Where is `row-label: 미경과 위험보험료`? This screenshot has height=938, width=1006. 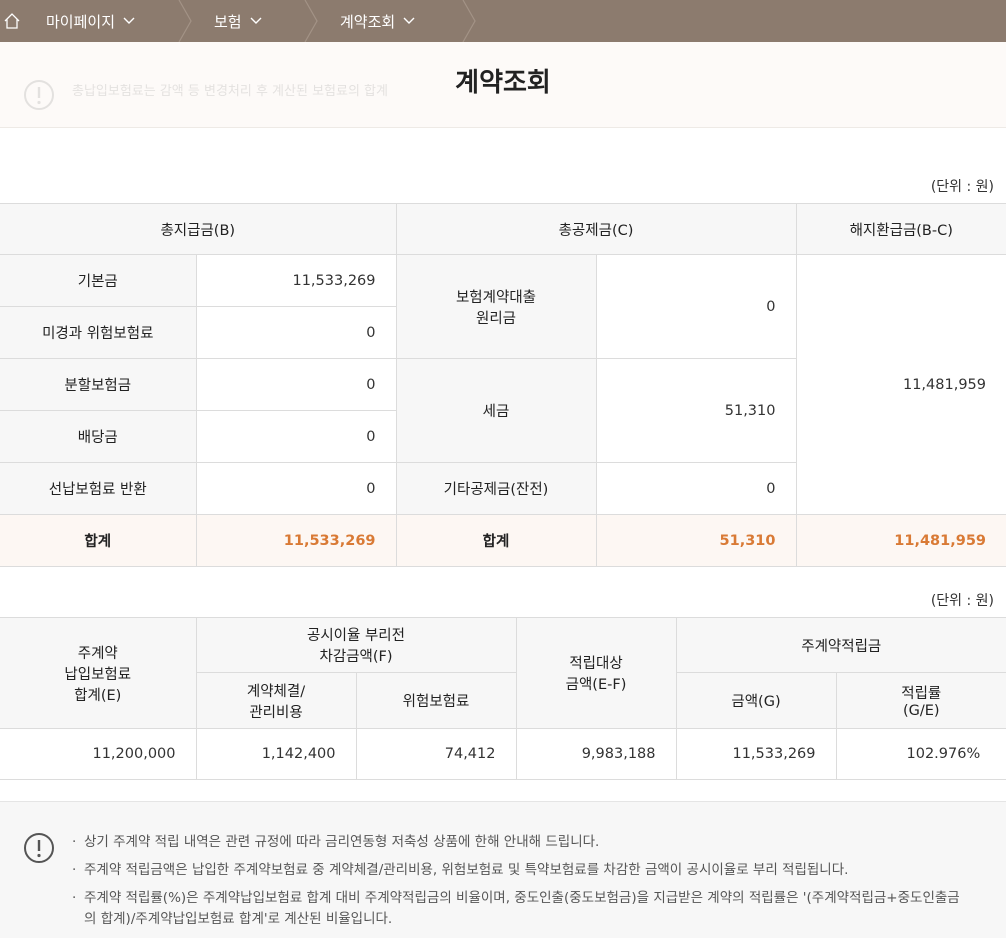
row-label: 미경과 위험보험료 is located at coordinates (98, 332).